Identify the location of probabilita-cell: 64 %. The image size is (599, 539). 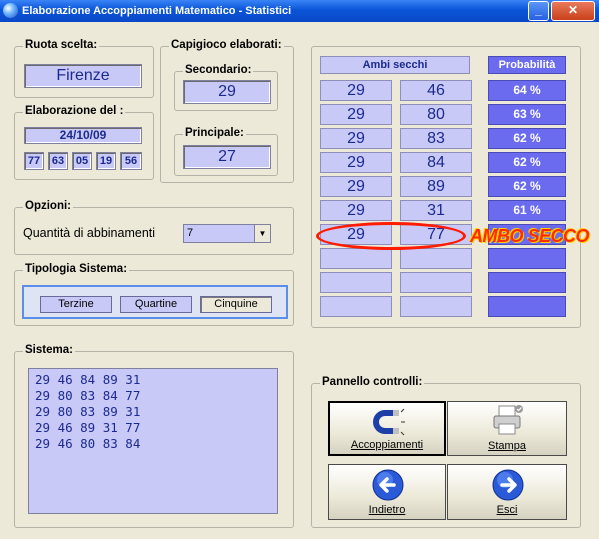
(527, 90).